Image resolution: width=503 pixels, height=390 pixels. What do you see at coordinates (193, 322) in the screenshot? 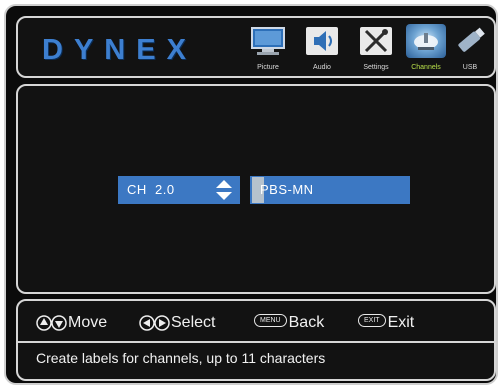
I see `select-hint-label: Select` at bounding box center [193, 322].